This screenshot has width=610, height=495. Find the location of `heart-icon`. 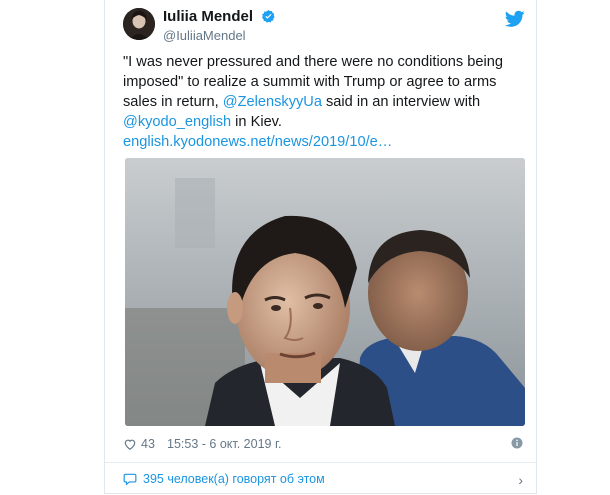

heart-icon is located at coordinates (130, 444).